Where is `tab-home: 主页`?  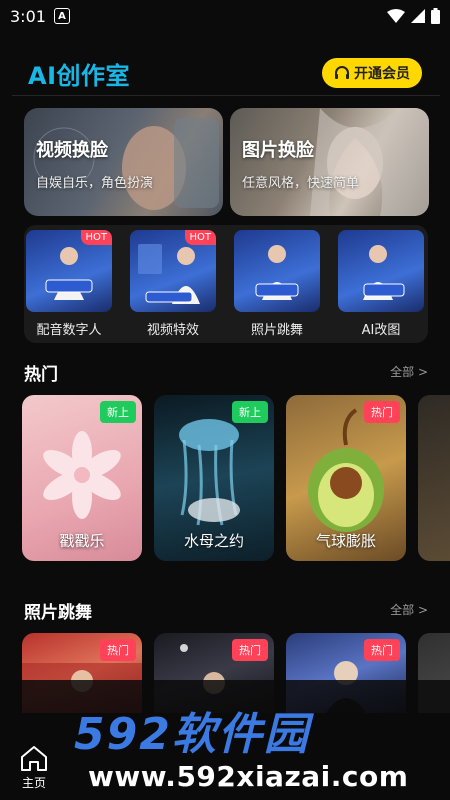
tab-home: 主页 is located at coordinates (34, 767).